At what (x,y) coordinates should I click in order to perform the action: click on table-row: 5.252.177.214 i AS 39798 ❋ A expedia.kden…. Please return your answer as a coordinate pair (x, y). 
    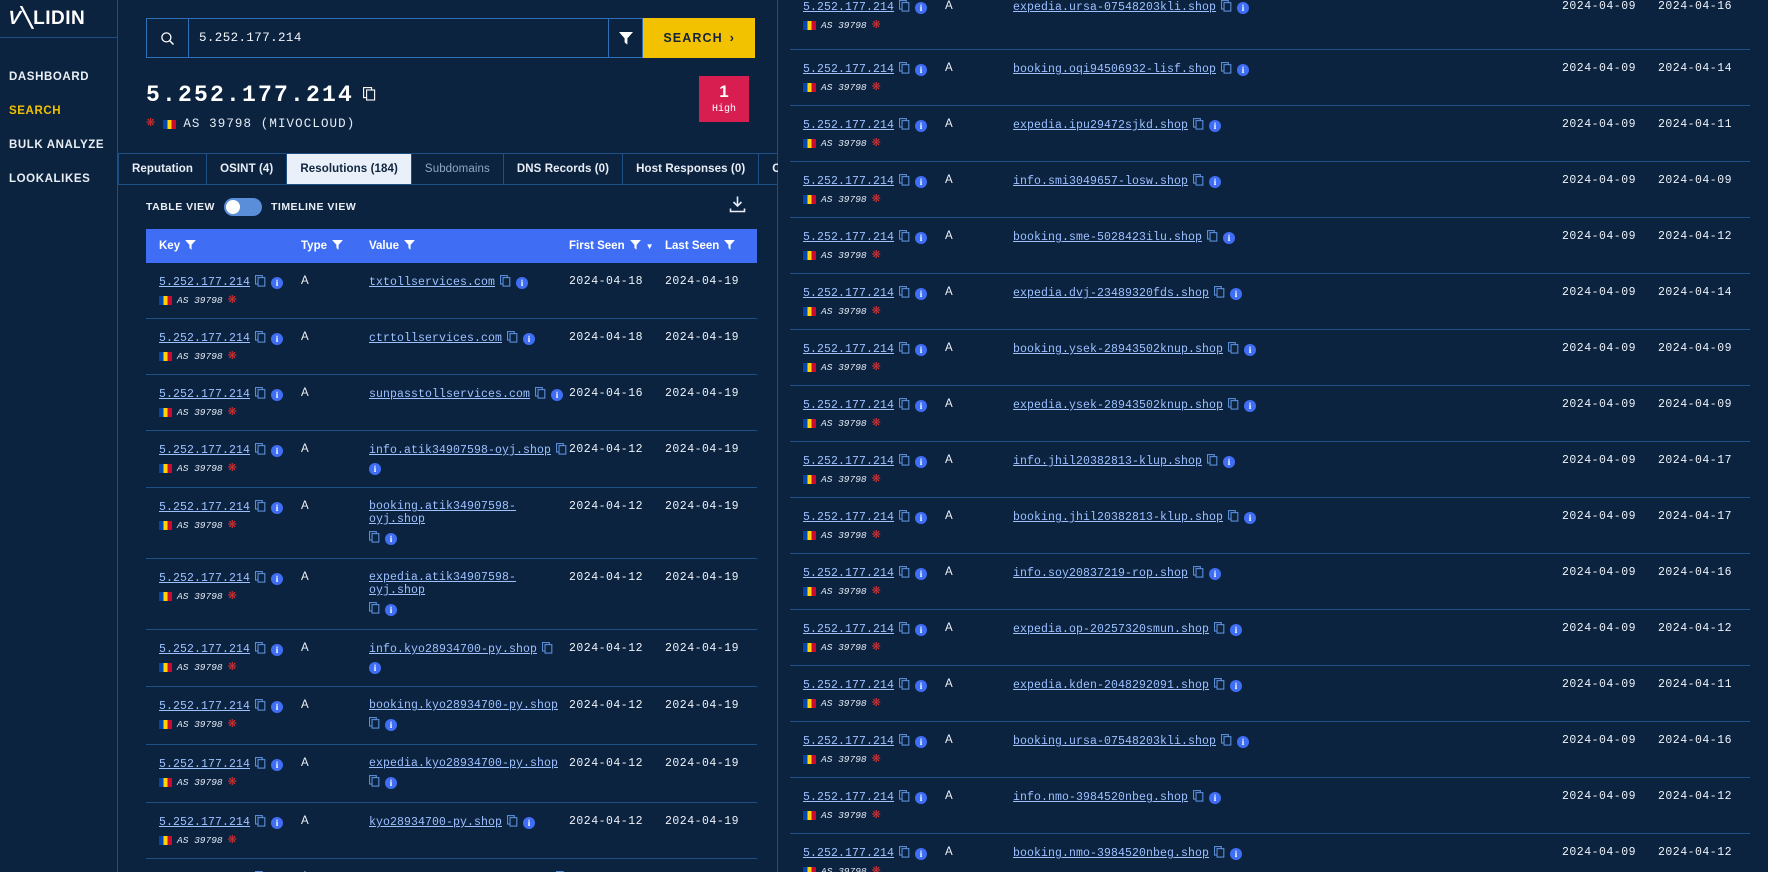
    Looking at the image, I should click on (1270, 694).